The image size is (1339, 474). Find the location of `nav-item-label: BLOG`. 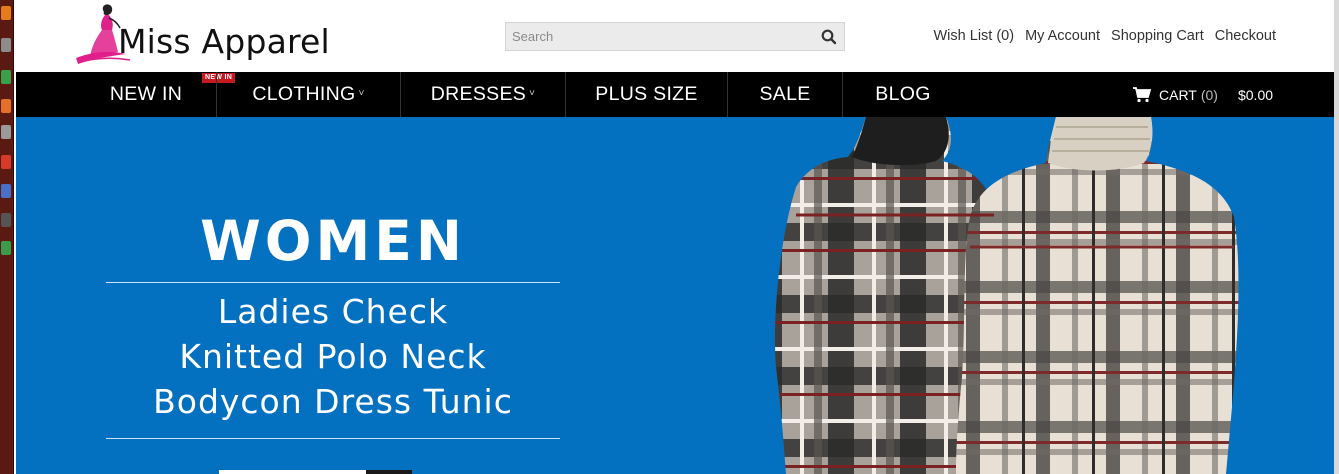

nav-item-label: BLOG is located at coordinates (903, 94).